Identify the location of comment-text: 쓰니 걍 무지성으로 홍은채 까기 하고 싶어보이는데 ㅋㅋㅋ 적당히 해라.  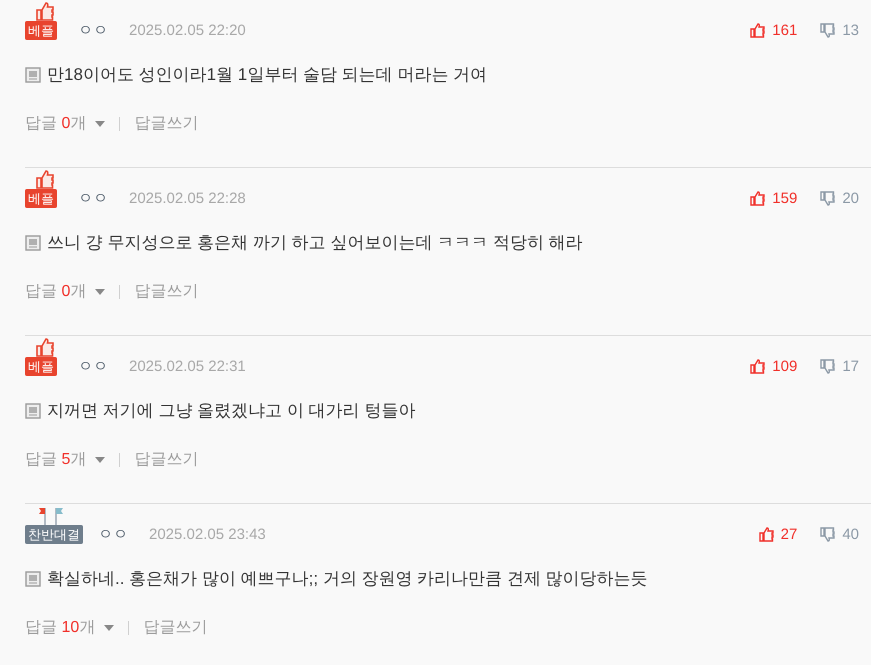
(315, 243).